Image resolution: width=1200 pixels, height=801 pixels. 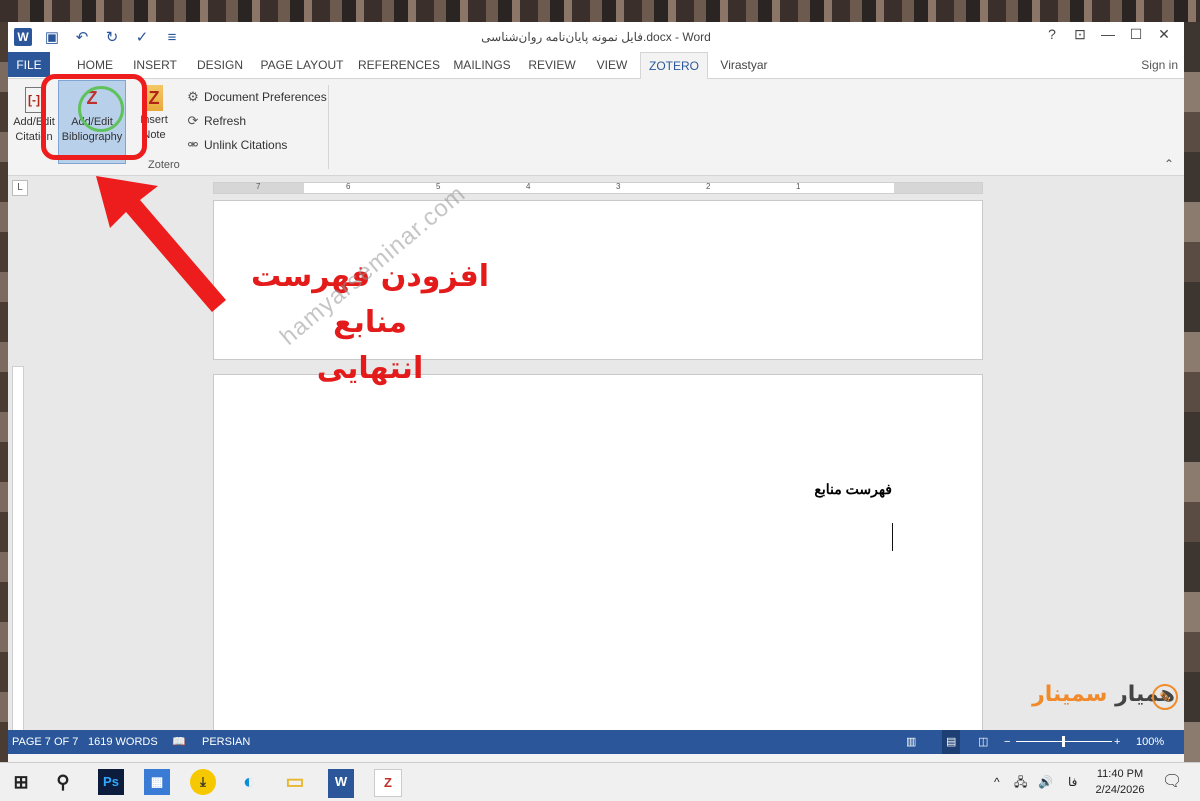 I want to click on gear-icon: ⚙, so click(x=193, y=96).